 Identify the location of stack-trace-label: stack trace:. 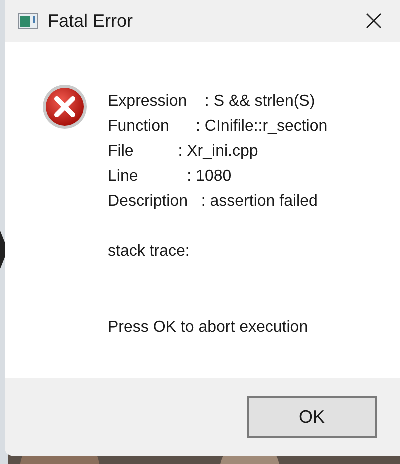
(149, 252).